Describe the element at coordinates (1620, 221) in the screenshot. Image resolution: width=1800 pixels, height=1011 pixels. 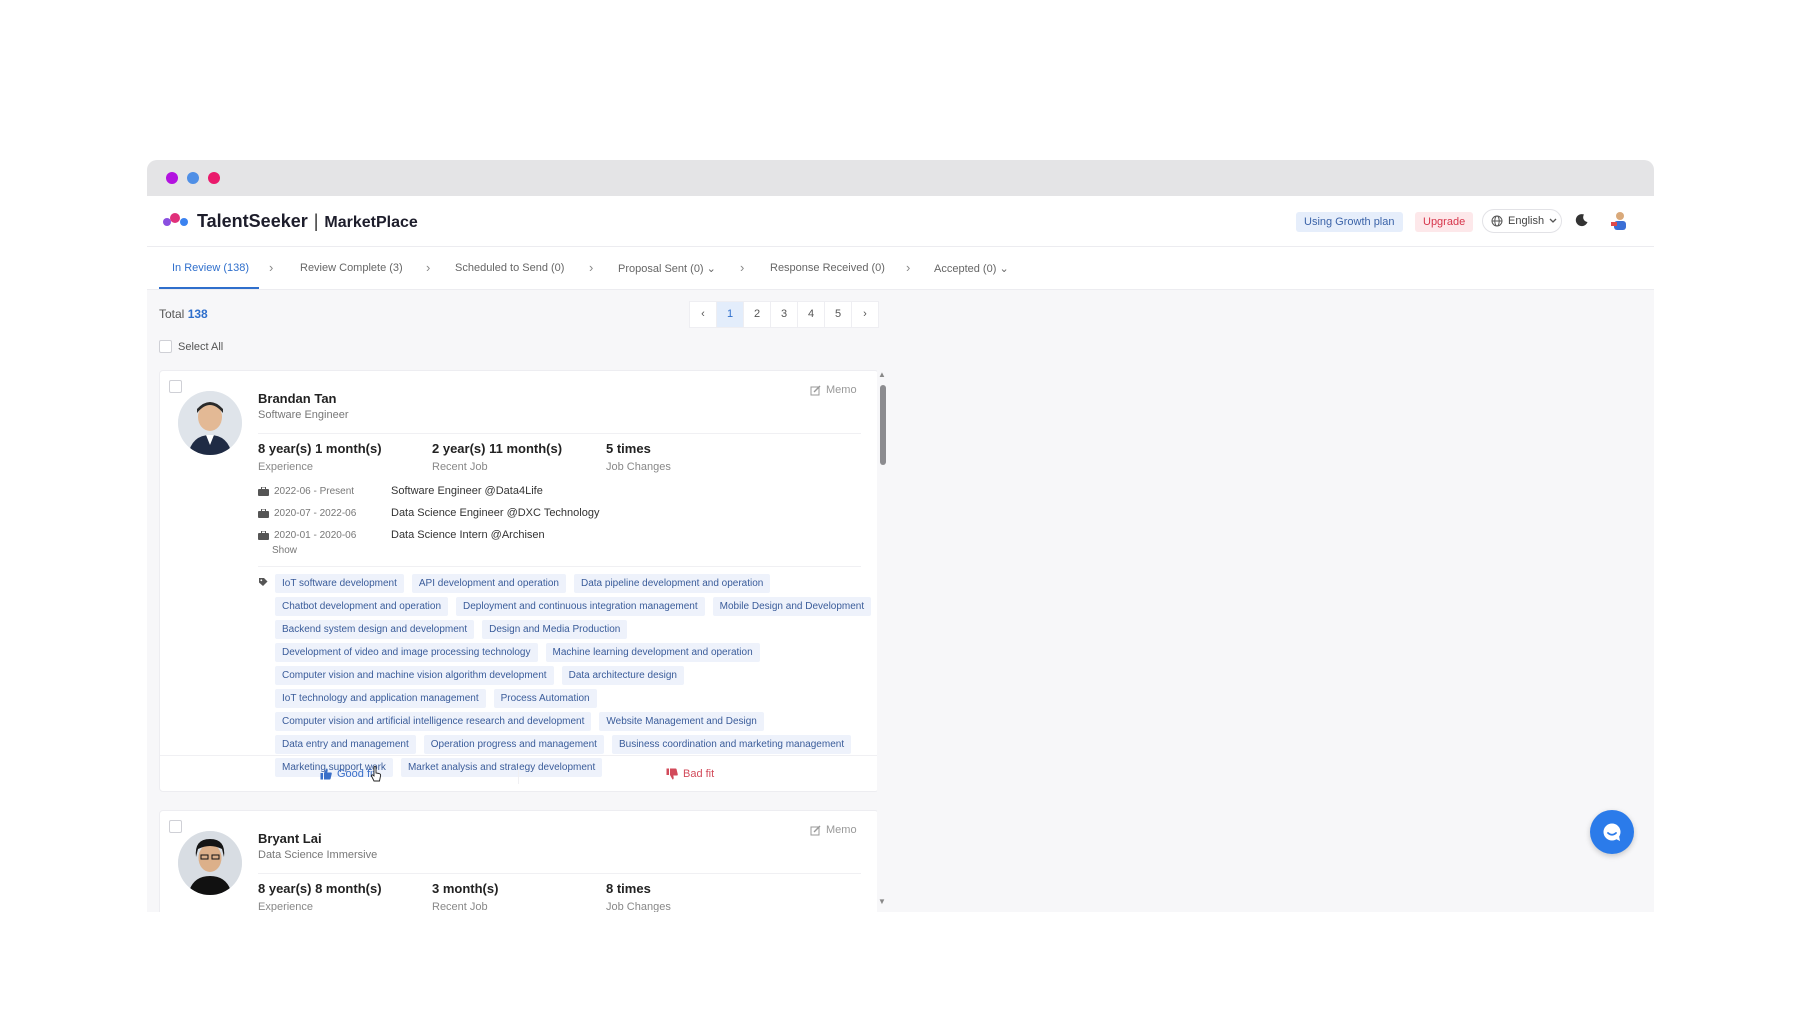
I see `user-avatar` at that location.